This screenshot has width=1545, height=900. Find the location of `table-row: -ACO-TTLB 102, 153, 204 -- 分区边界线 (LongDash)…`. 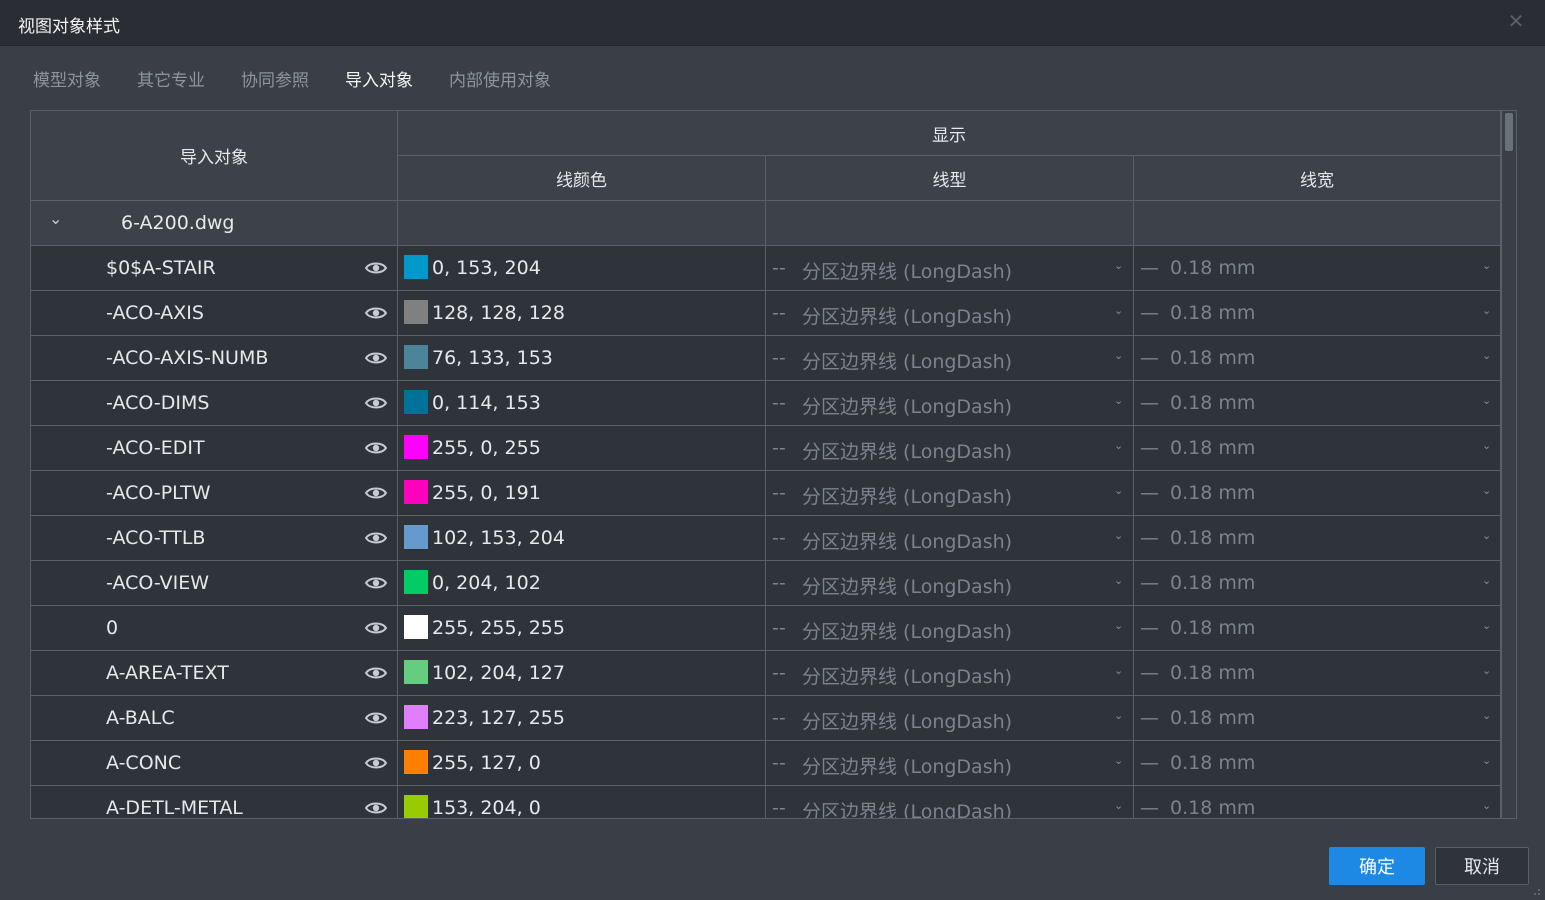

table-row: -ACO-TTLB 102, 153, 204 -- 分区边界线 (LongDash)… is located at coordinates (766, 538).